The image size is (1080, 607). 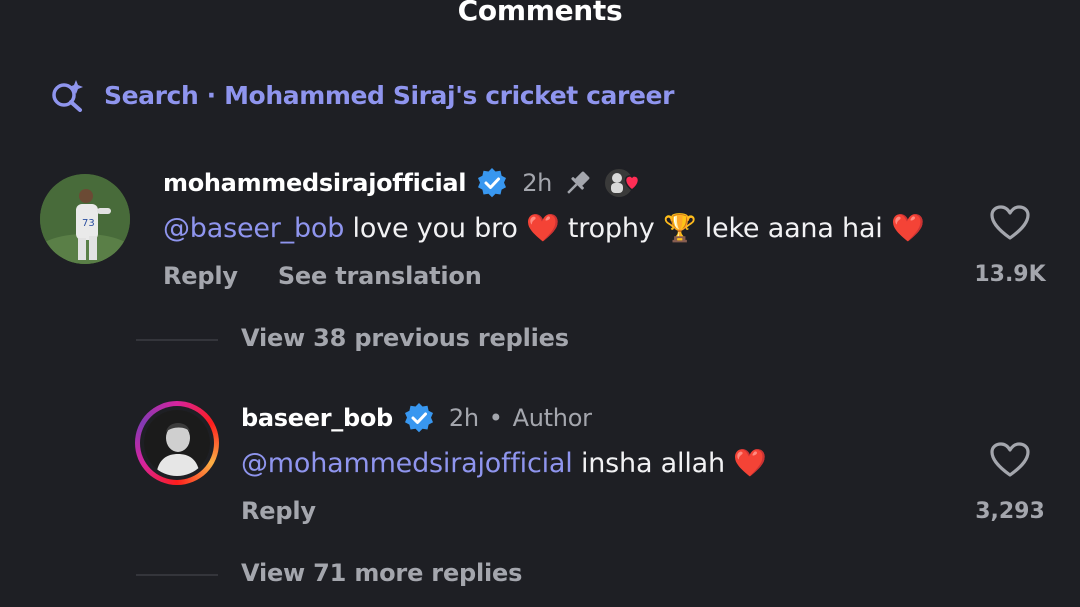 I want to click on see-translation-button: See translation, so click(x=380, y=276).